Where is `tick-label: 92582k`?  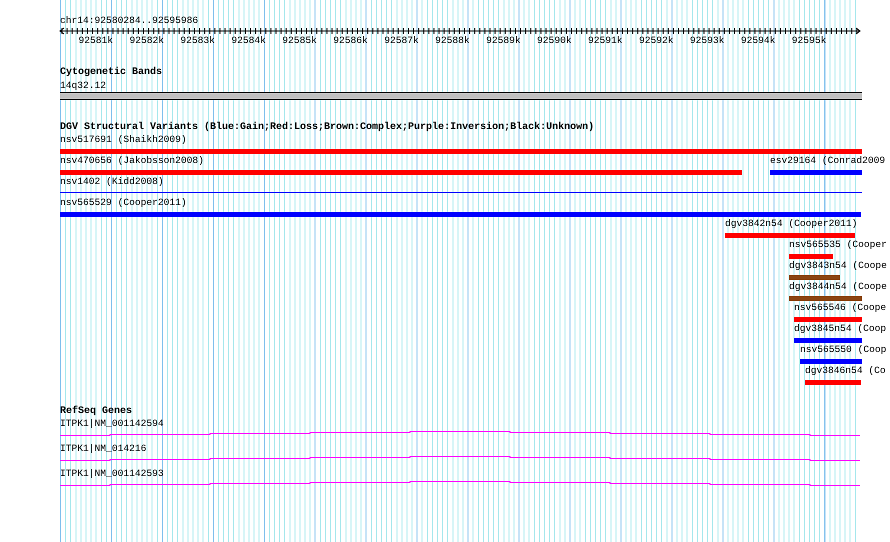
tick-label: 92582k is located at coordinates (146, 41).